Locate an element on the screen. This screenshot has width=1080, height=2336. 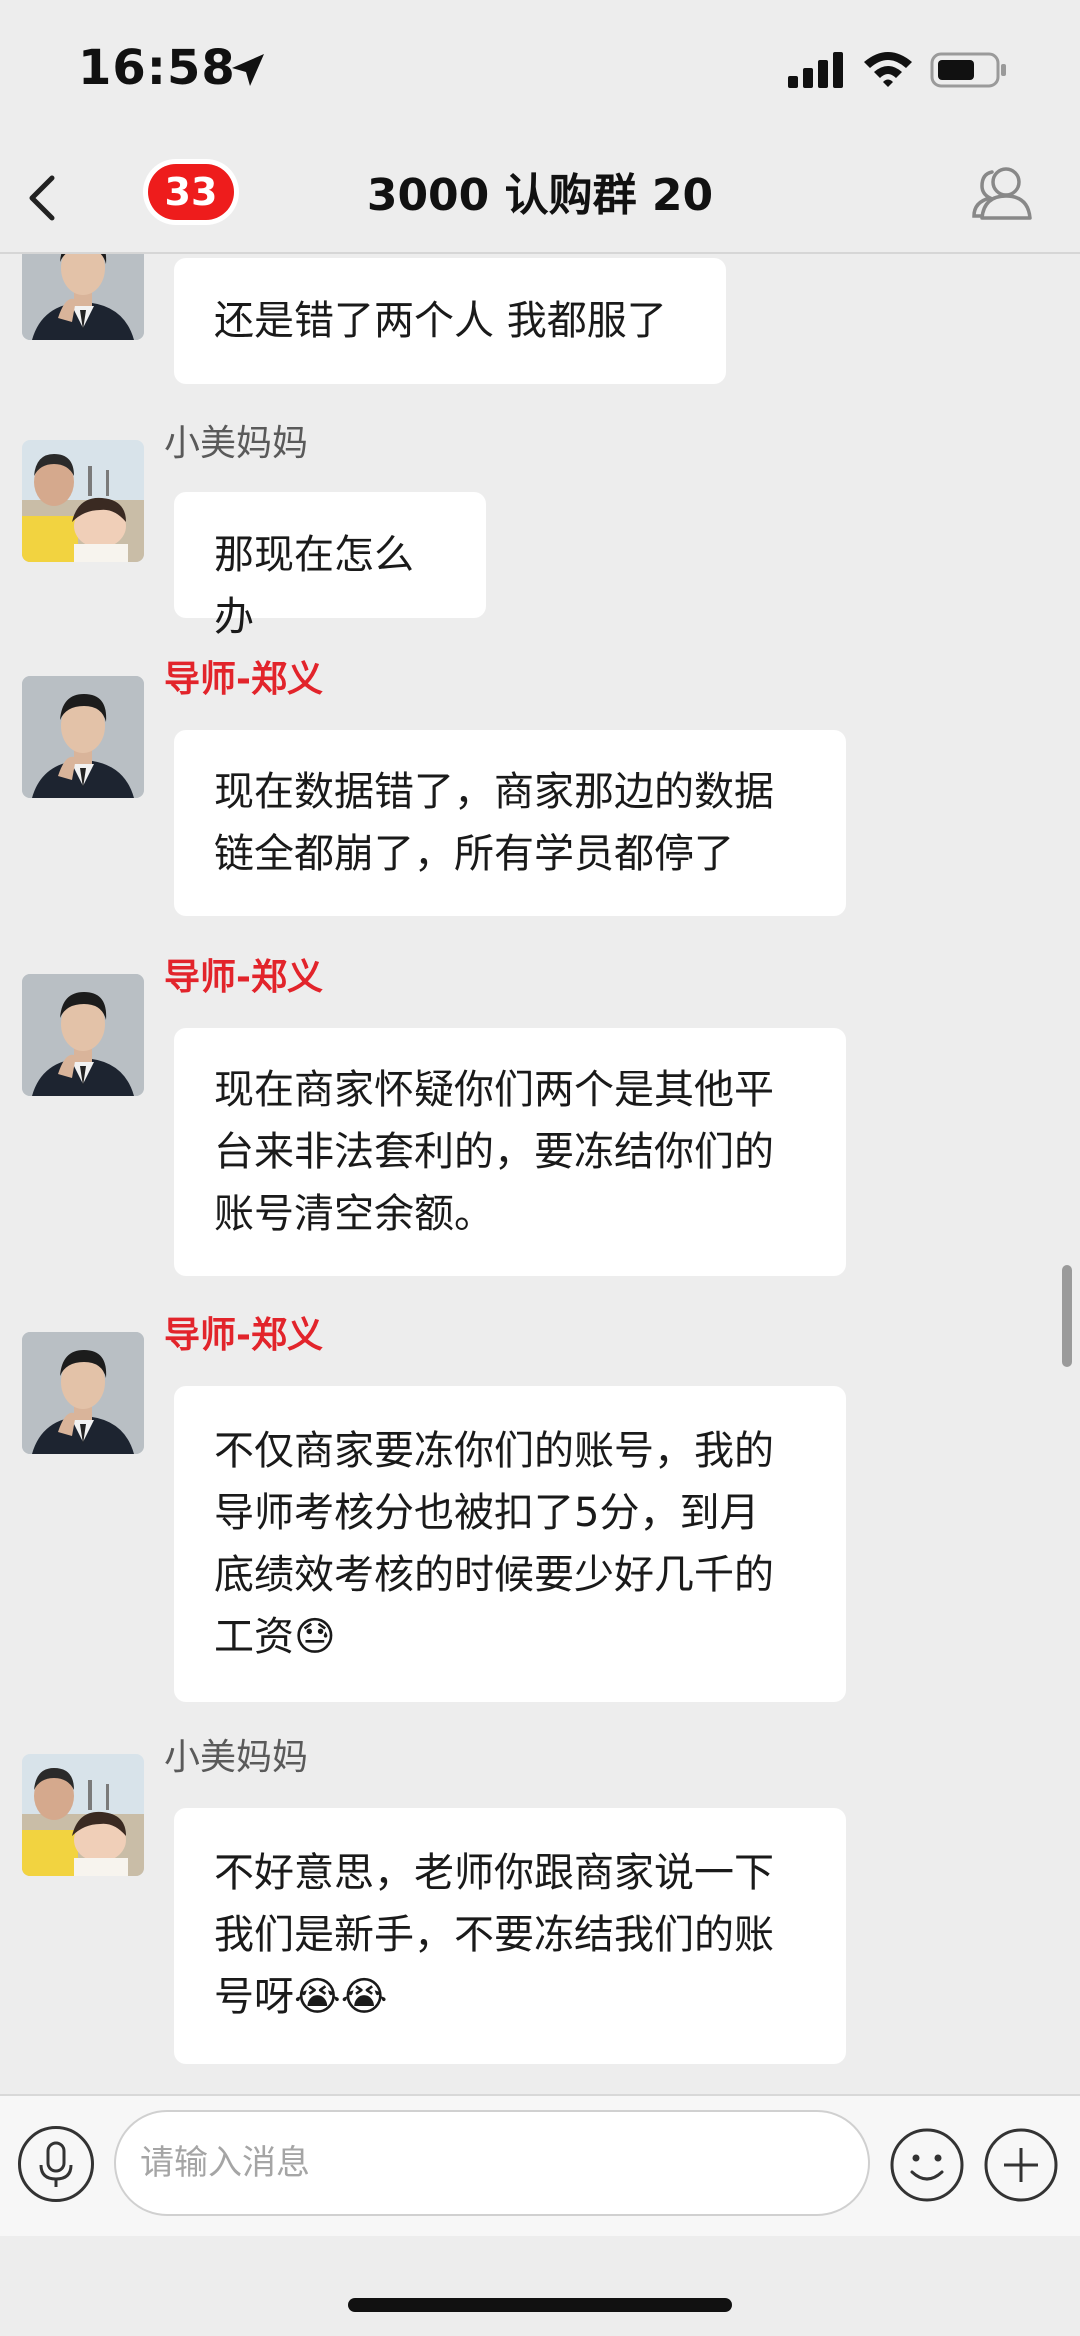
chat-title: 3000 认购群 20 is located at coordinates (540, 195).